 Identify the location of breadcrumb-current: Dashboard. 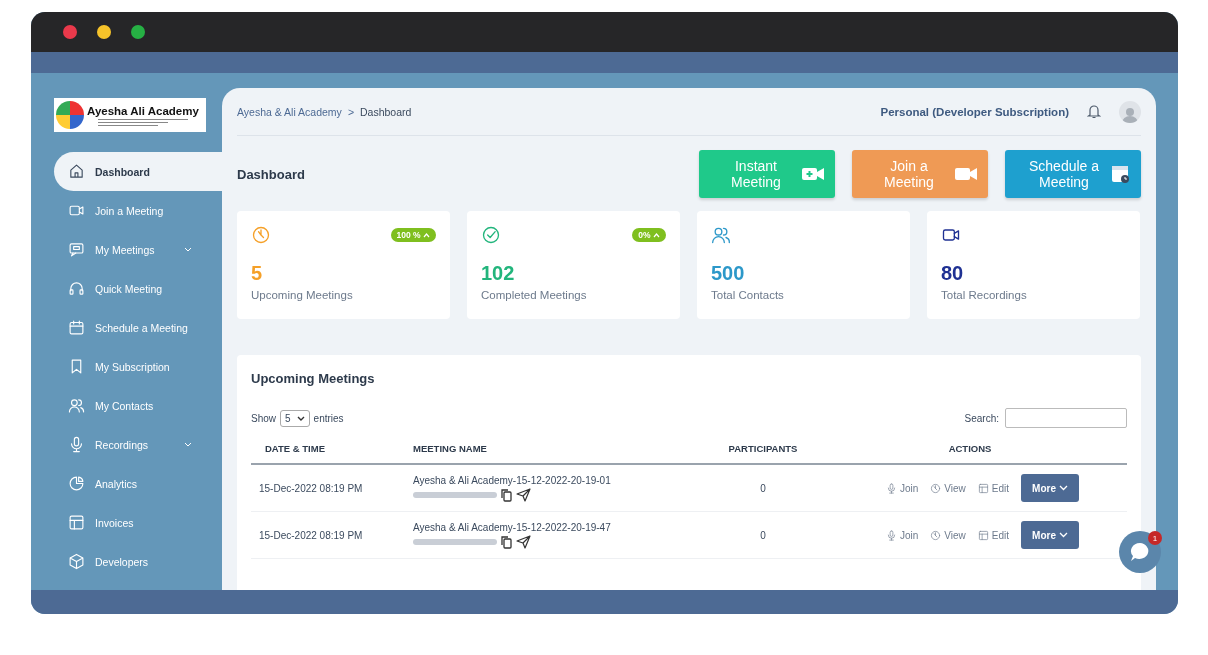
(386, 111).